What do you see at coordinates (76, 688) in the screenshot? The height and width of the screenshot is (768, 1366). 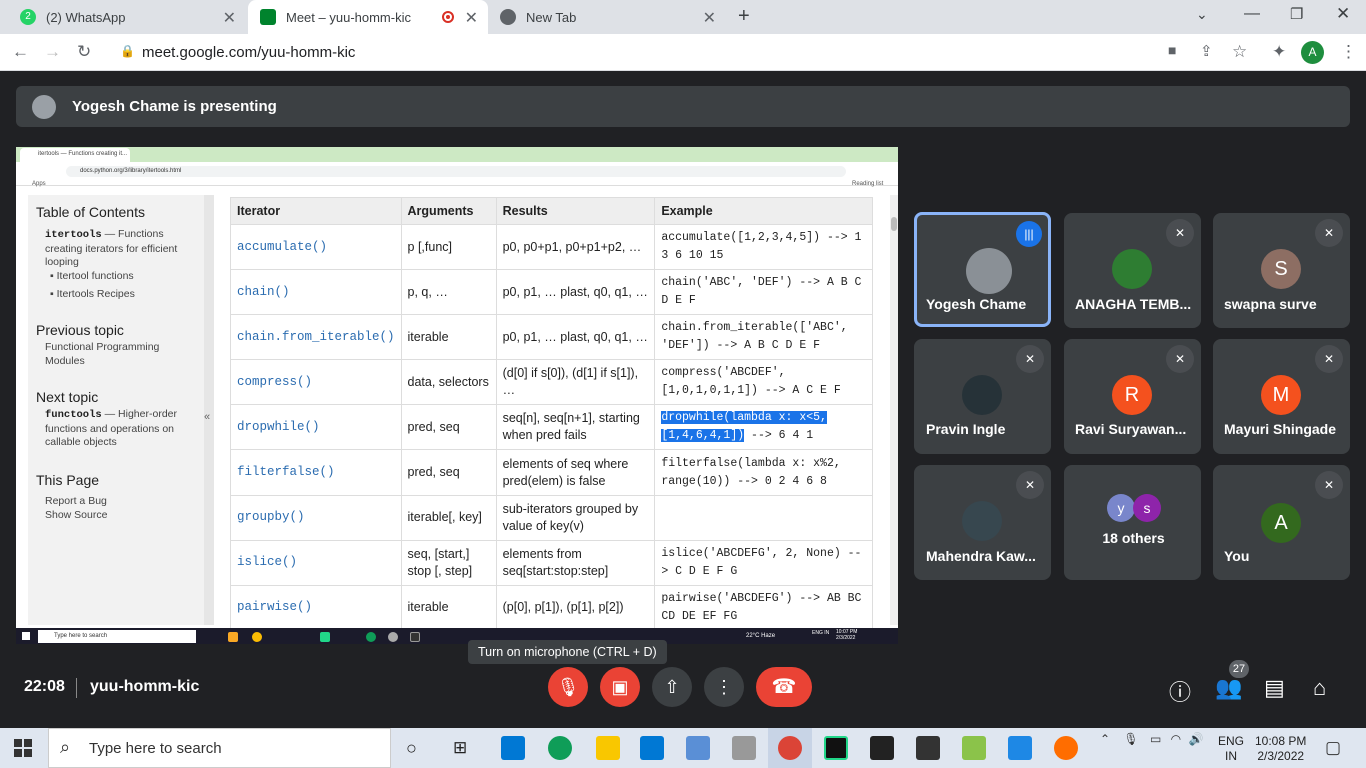 I see `divider` at bounding box center [76, 688].